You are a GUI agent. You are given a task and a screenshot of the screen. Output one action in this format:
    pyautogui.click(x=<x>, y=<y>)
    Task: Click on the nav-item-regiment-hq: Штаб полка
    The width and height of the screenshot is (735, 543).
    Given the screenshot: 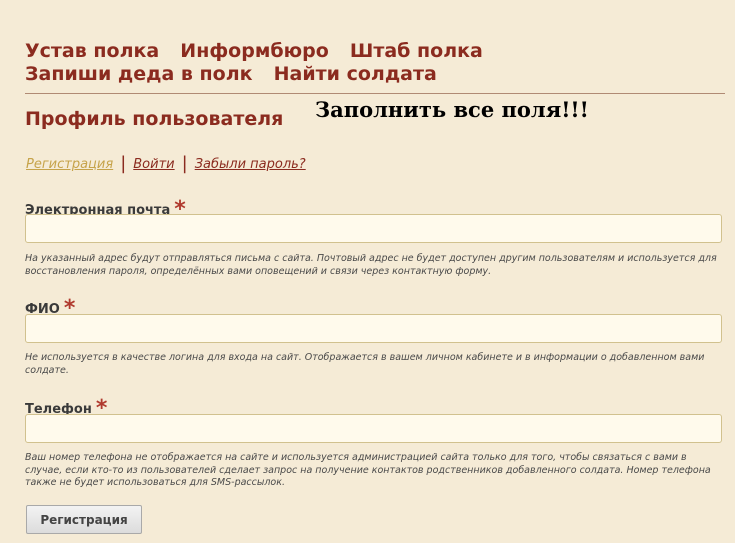 What is the action you would take?
    pyautogui.click(x=416, y=51)
    